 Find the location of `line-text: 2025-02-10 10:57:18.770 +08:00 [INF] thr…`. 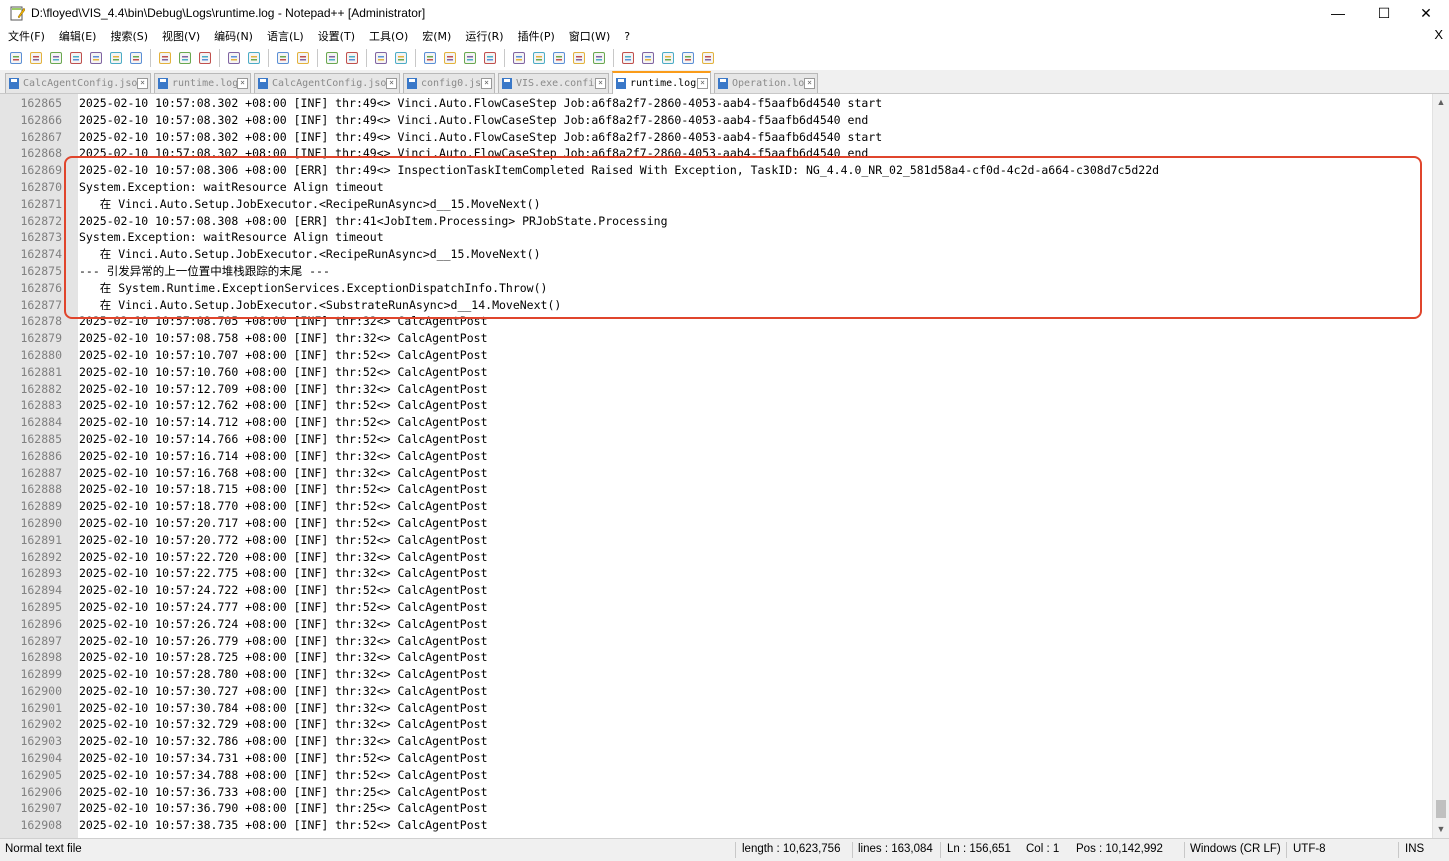

line-text: 2025-02-10 10:57:18.770 +08:00 [INF] thr… is located at coordinates (283, 506).